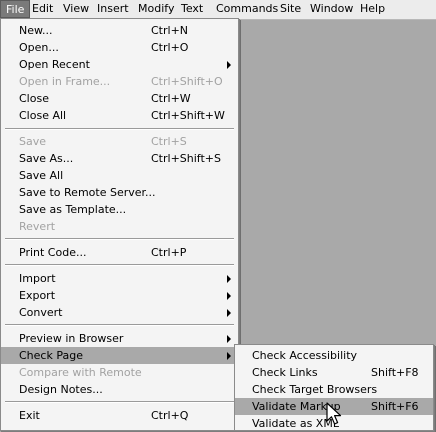  Describe the element at coordinates (290, 9) in the screenshot. I see `menubar-site: Site` at that location.